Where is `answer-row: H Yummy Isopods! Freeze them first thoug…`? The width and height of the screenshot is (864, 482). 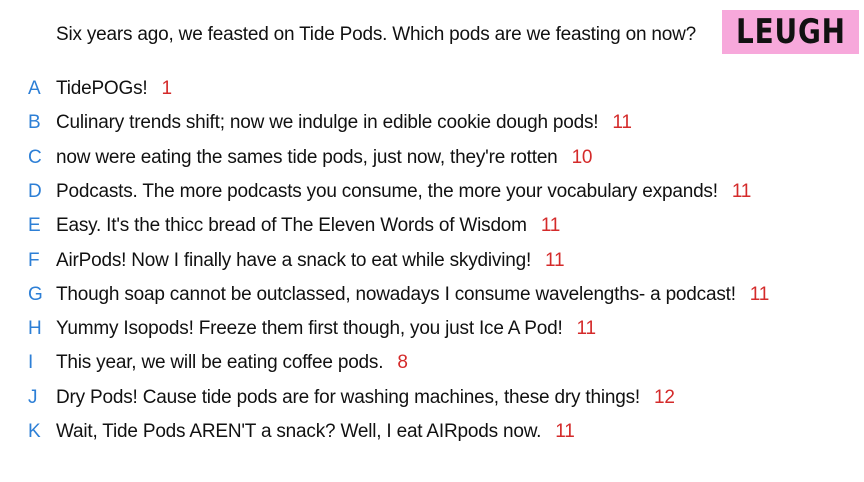 answer-row: H Yummy Isopods! Freeze them first thoug… is located at coordinates (432, 329).